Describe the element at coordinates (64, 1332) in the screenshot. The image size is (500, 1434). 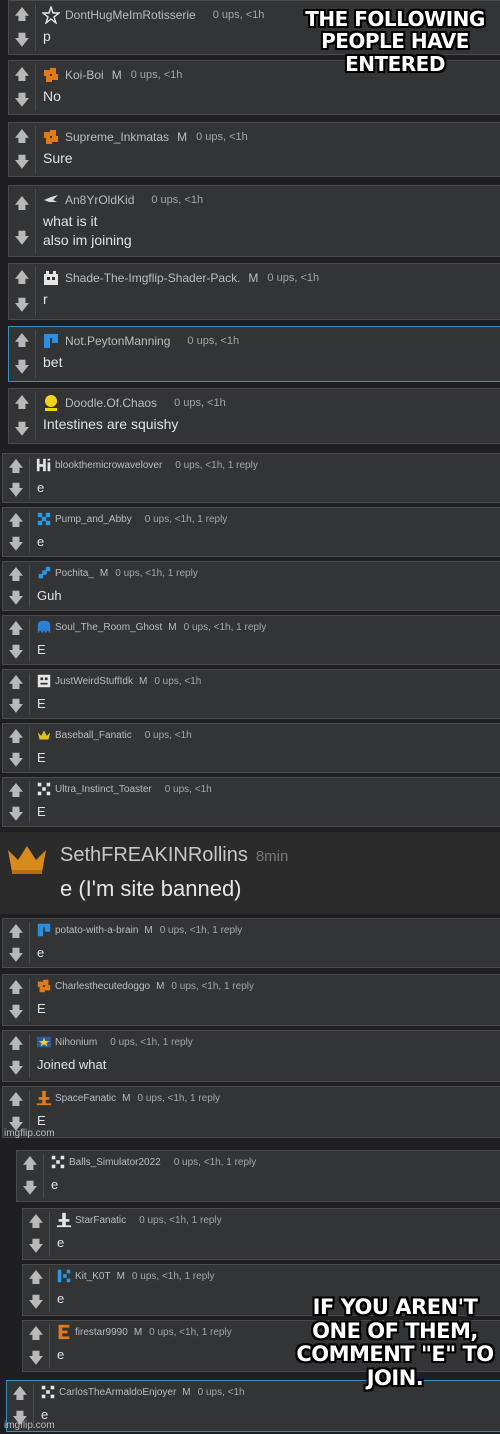
I see `orange-e-icon` at that location.